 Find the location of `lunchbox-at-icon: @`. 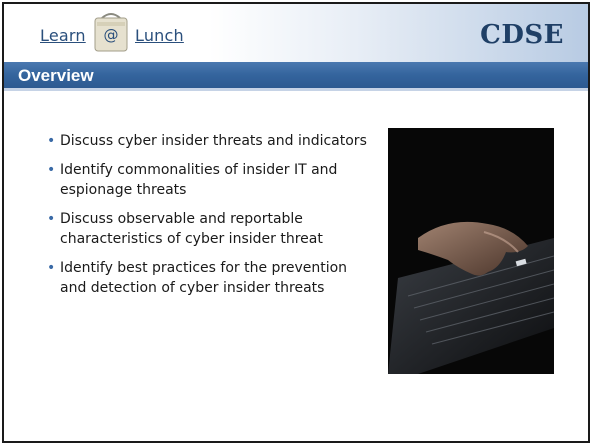

lunchbox-at-icon: @ is located at coordinates (111, 31).